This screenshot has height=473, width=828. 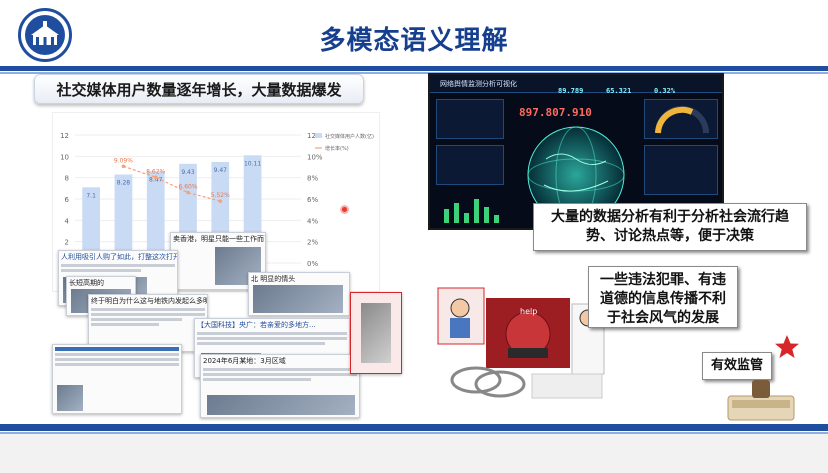 What do you see at coordinates (312, 179) in the screenshot?
I see `y2-tick-label: 8%` at bounding box center [312, 179].